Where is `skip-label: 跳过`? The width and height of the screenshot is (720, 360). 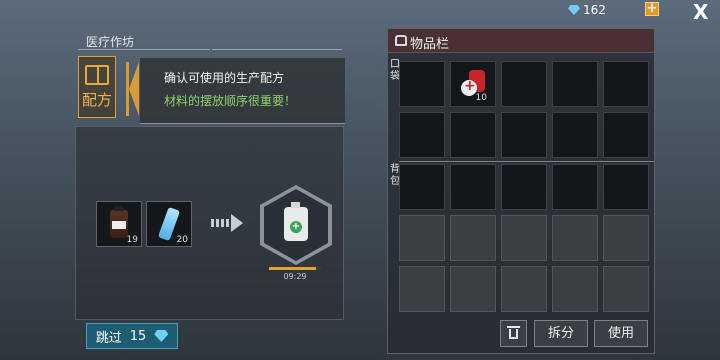
skip-label: 跳过 is located at coordinates (108, 338).